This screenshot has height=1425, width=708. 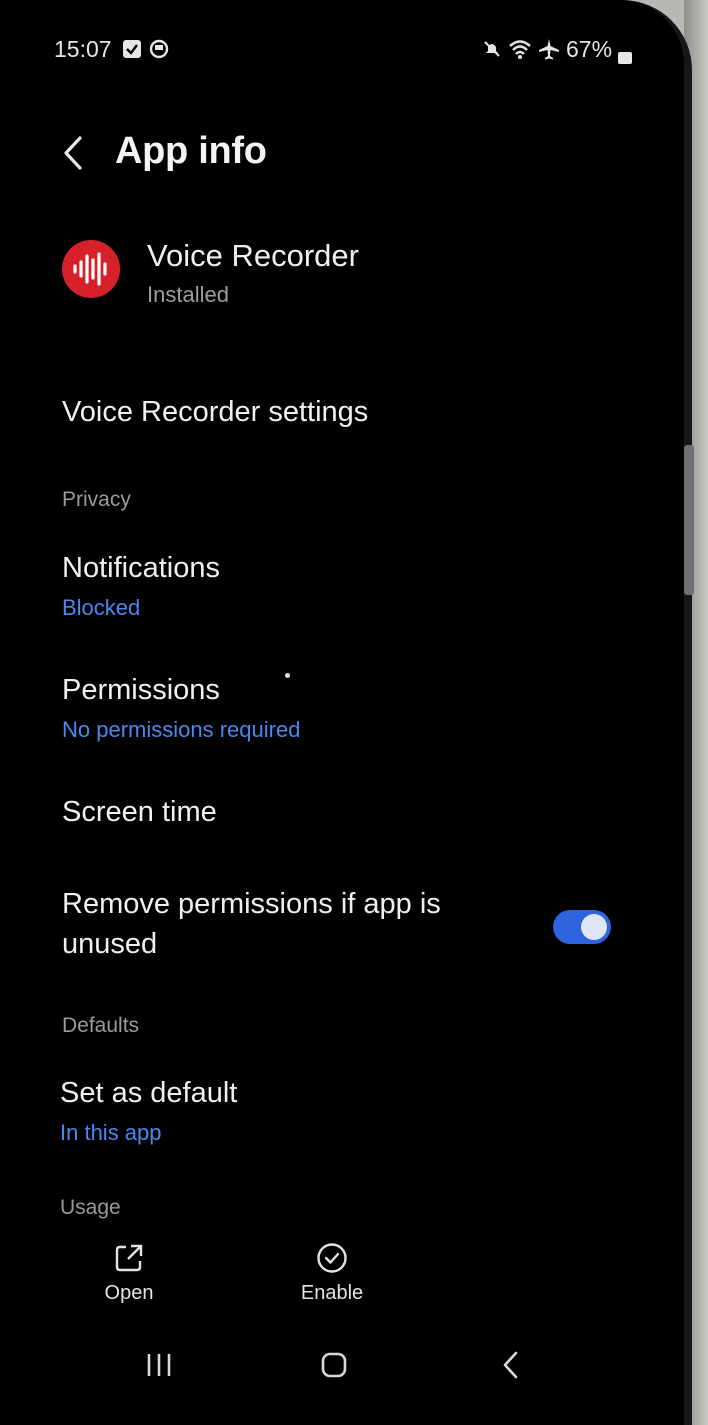 I want to click on section-header-usage: Usage, so click(x=90, y=1207).